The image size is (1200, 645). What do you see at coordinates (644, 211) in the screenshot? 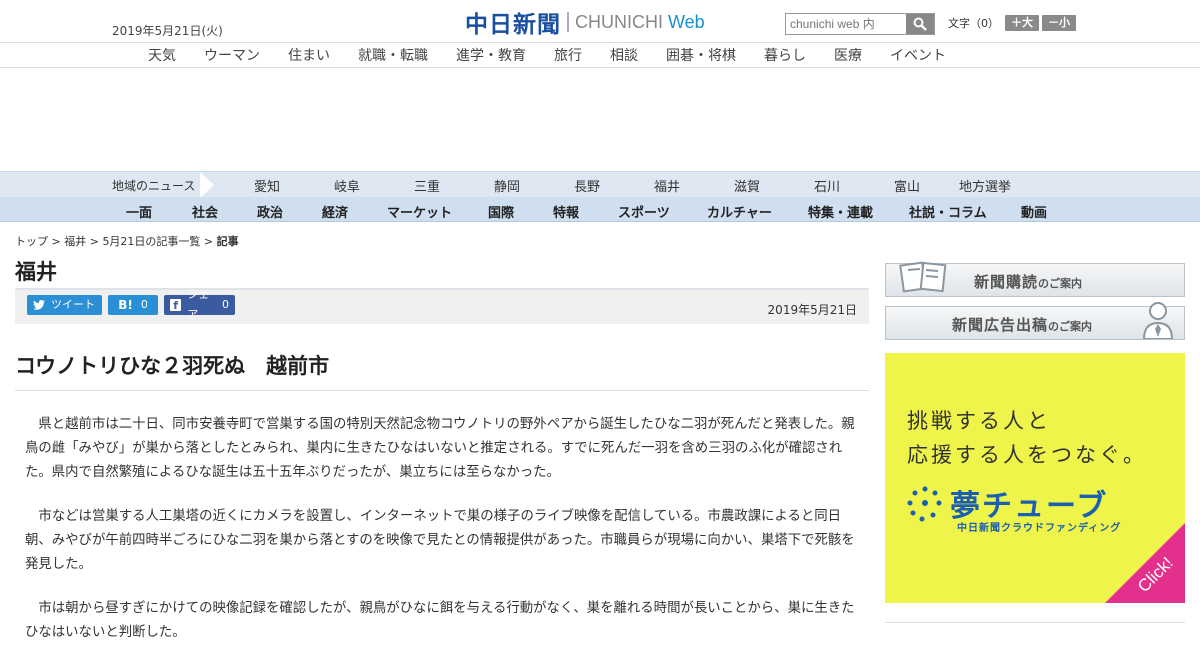
I see `section-link: スポーツ` at bounding box center [644, 211].